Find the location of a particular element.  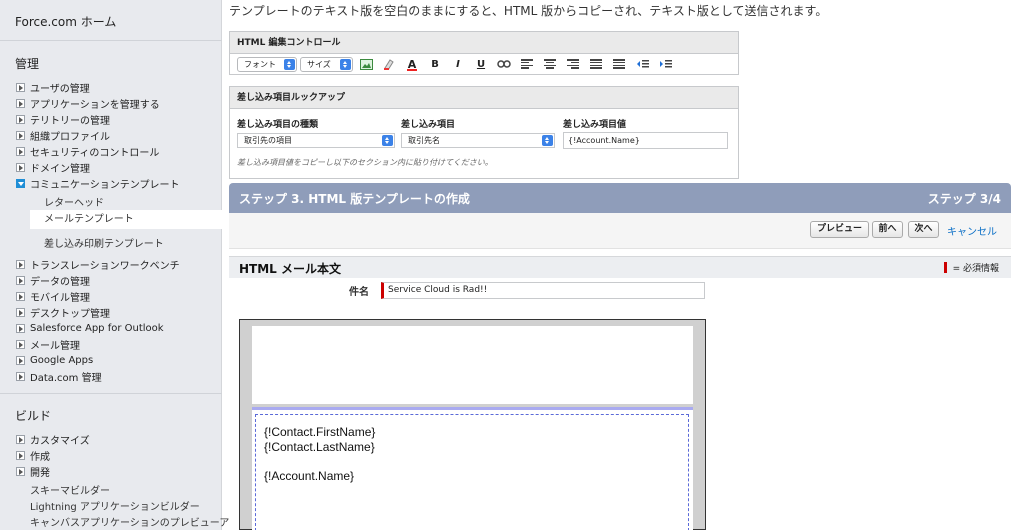

sidebar-item-apps: アプリケーションを管理する is located at coordinates (88, 103).